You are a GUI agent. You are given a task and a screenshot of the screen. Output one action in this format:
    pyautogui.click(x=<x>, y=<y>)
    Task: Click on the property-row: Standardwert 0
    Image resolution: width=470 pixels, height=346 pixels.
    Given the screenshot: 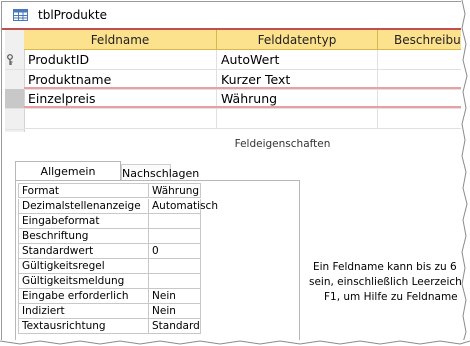 What is the action you would take?
    pyautogui.click(x=109, y=251)
    